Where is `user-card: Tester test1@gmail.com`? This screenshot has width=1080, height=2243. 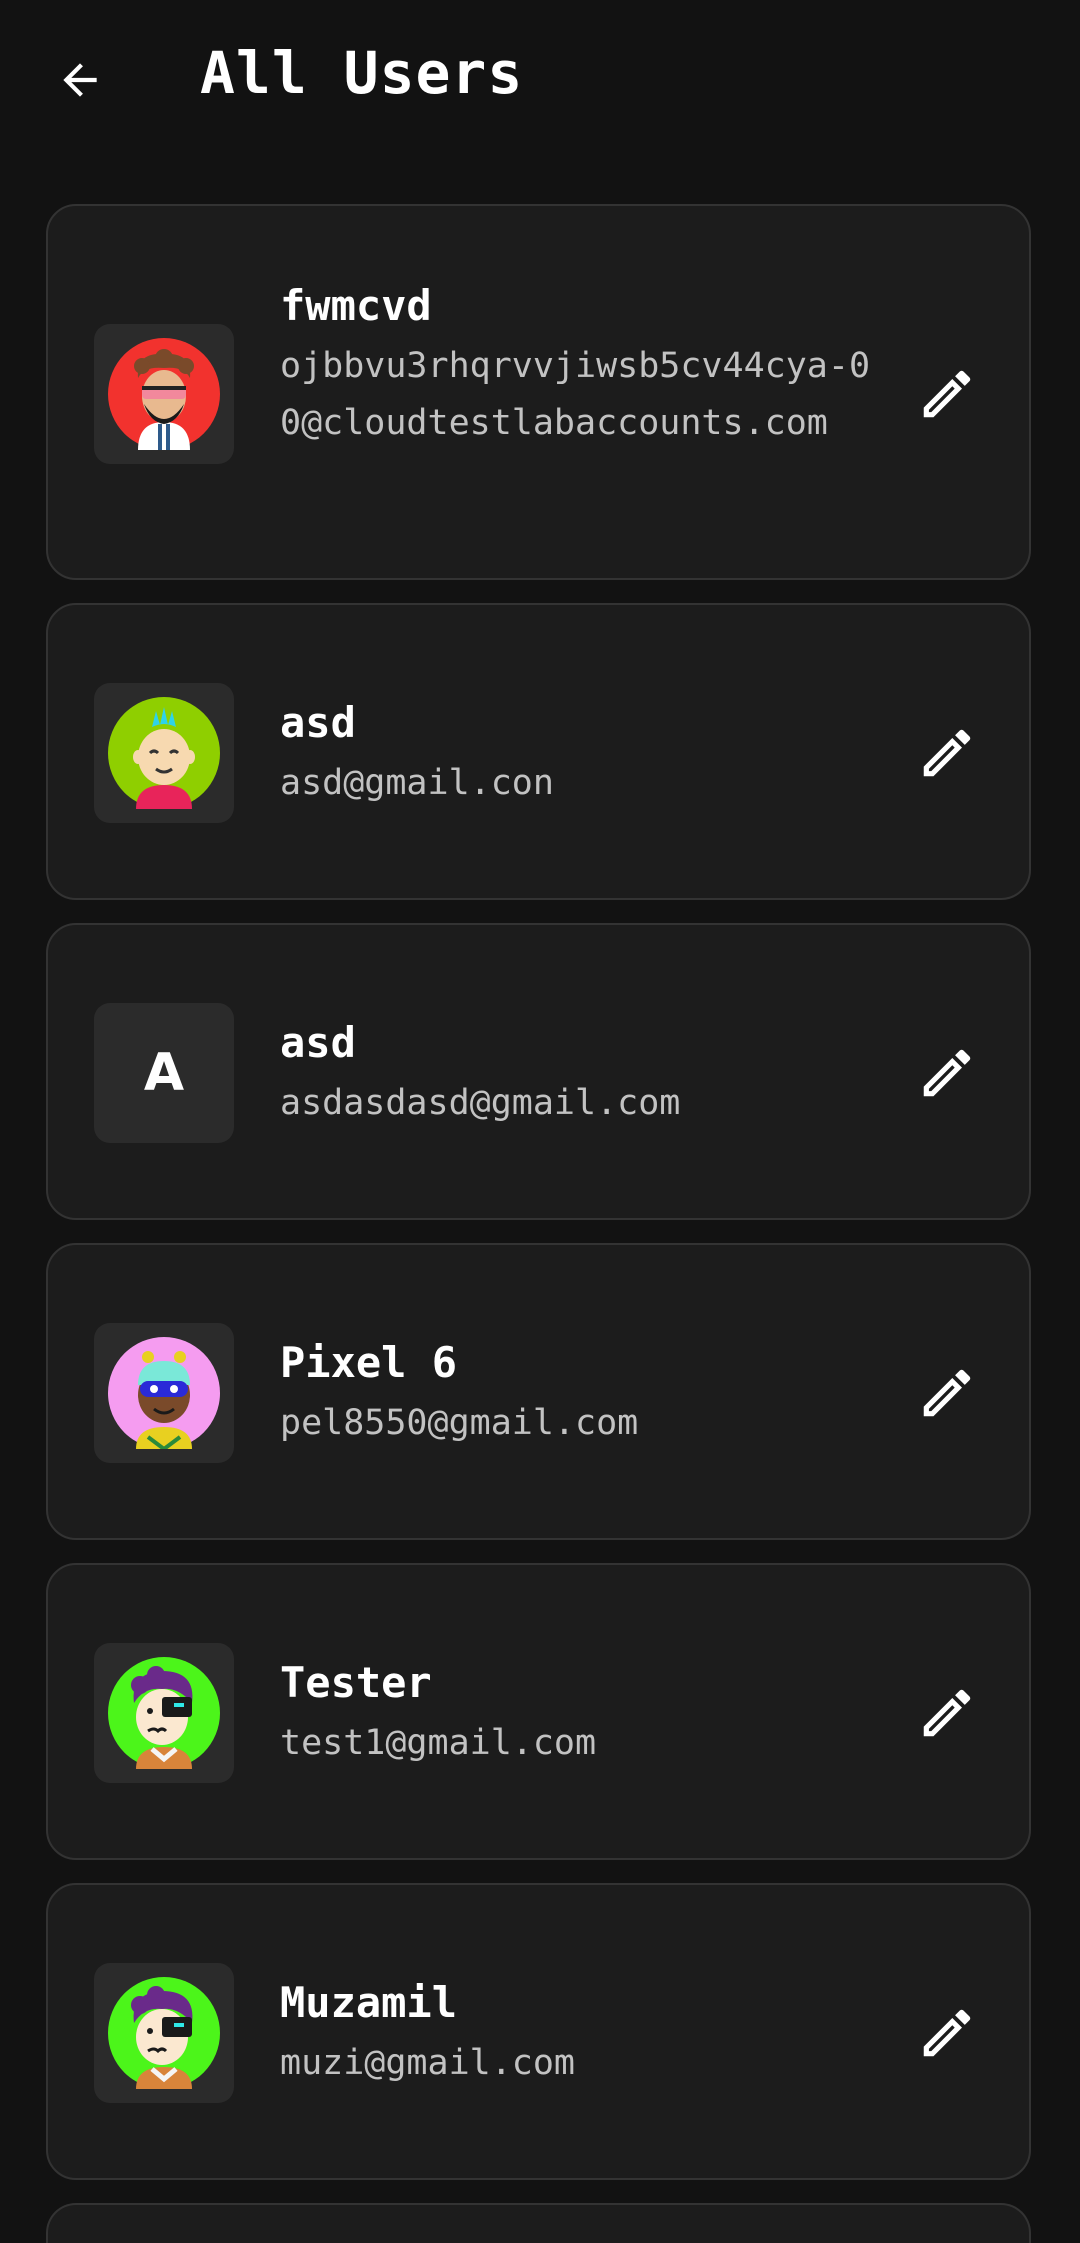 user-card: Tester test1@gmail.com is located at coordinates (538, 1711).